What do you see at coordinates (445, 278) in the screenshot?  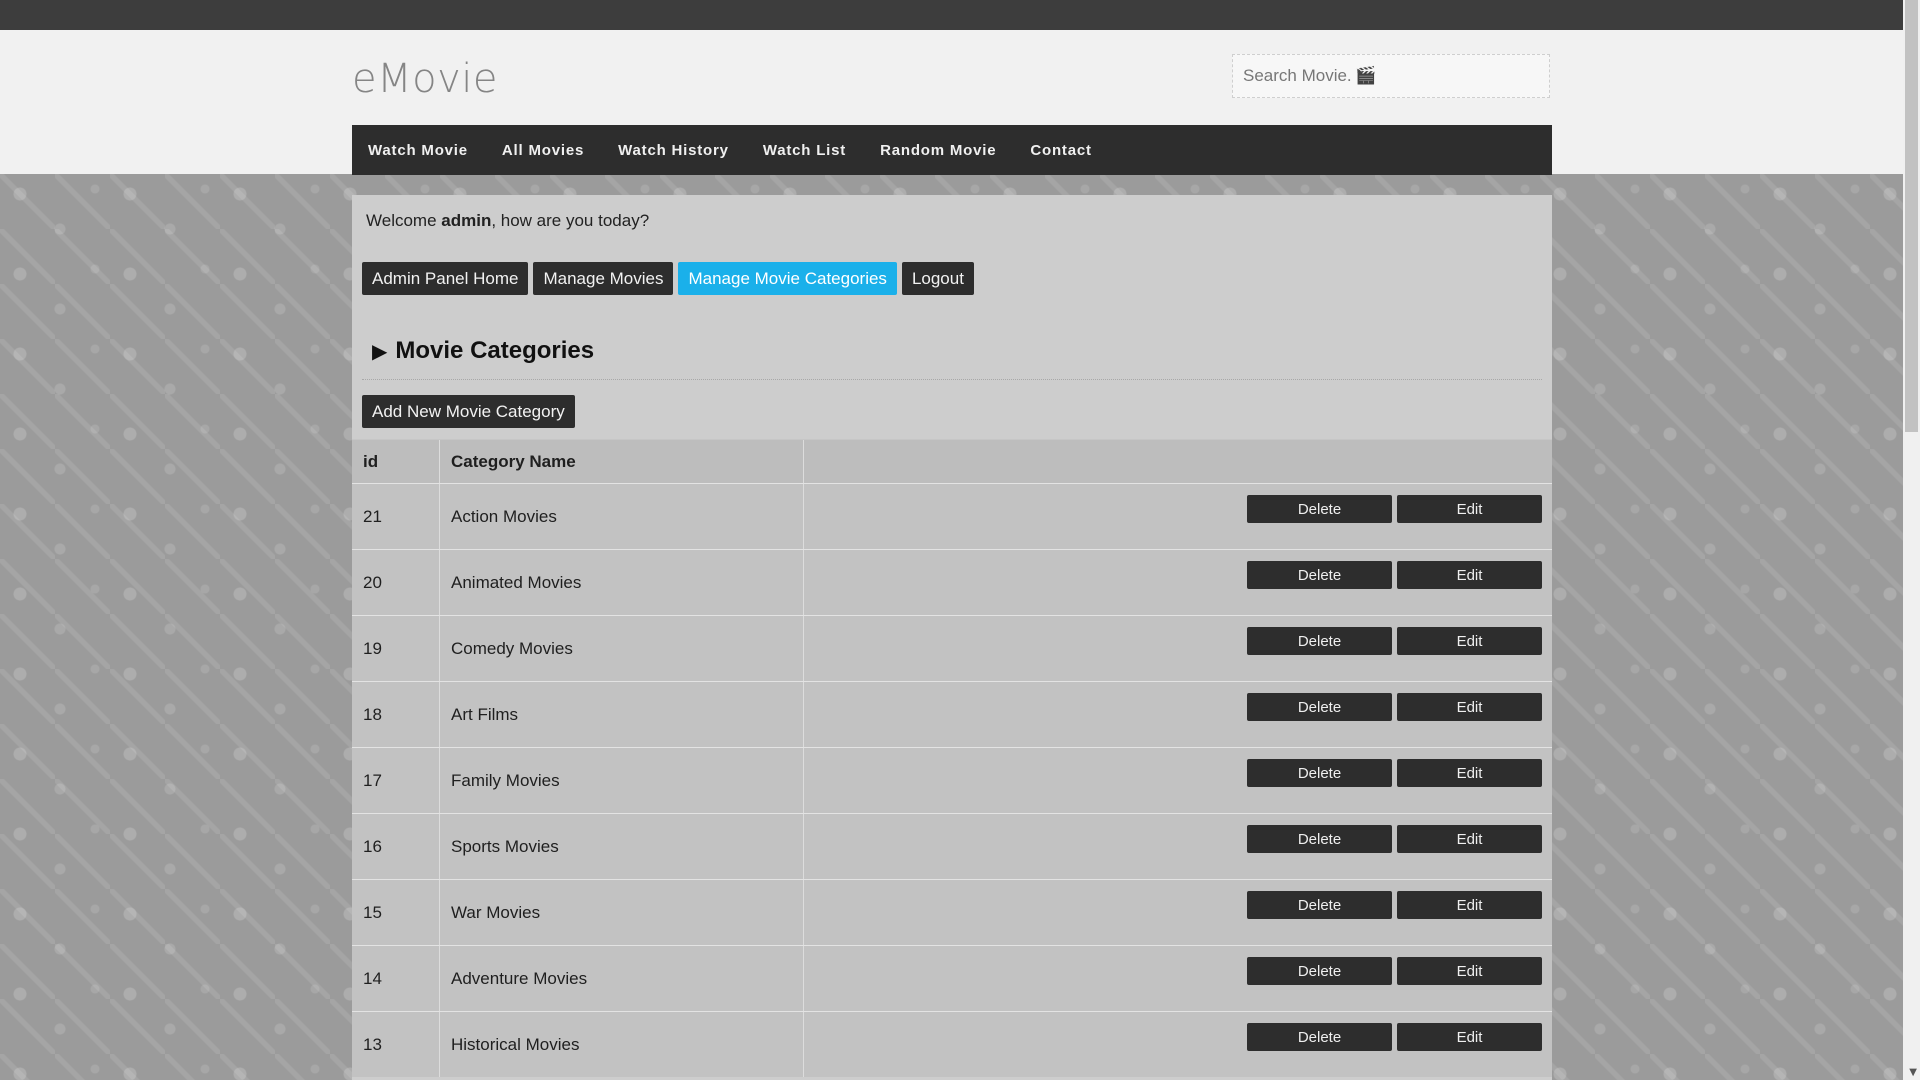 I see `admin-panel-home-button: Admin Panel Home` at bounding box center [445, 278].